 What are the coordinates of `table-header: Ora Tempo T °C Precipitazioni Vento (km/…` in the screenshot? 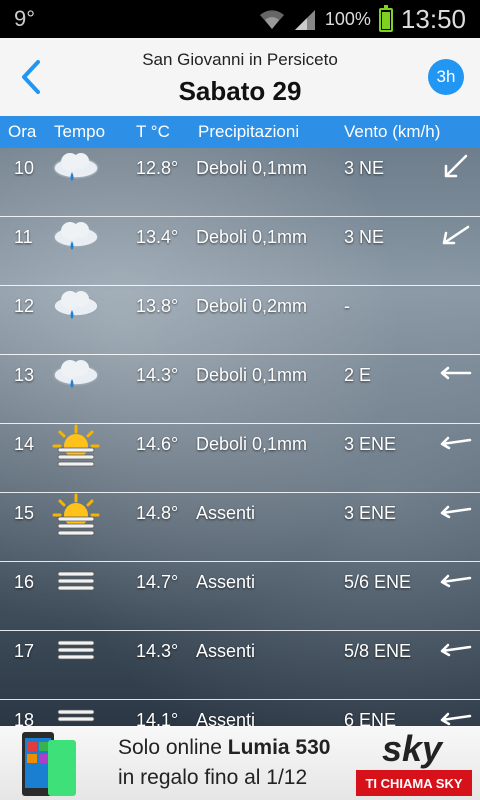 It's located at (240, 132).